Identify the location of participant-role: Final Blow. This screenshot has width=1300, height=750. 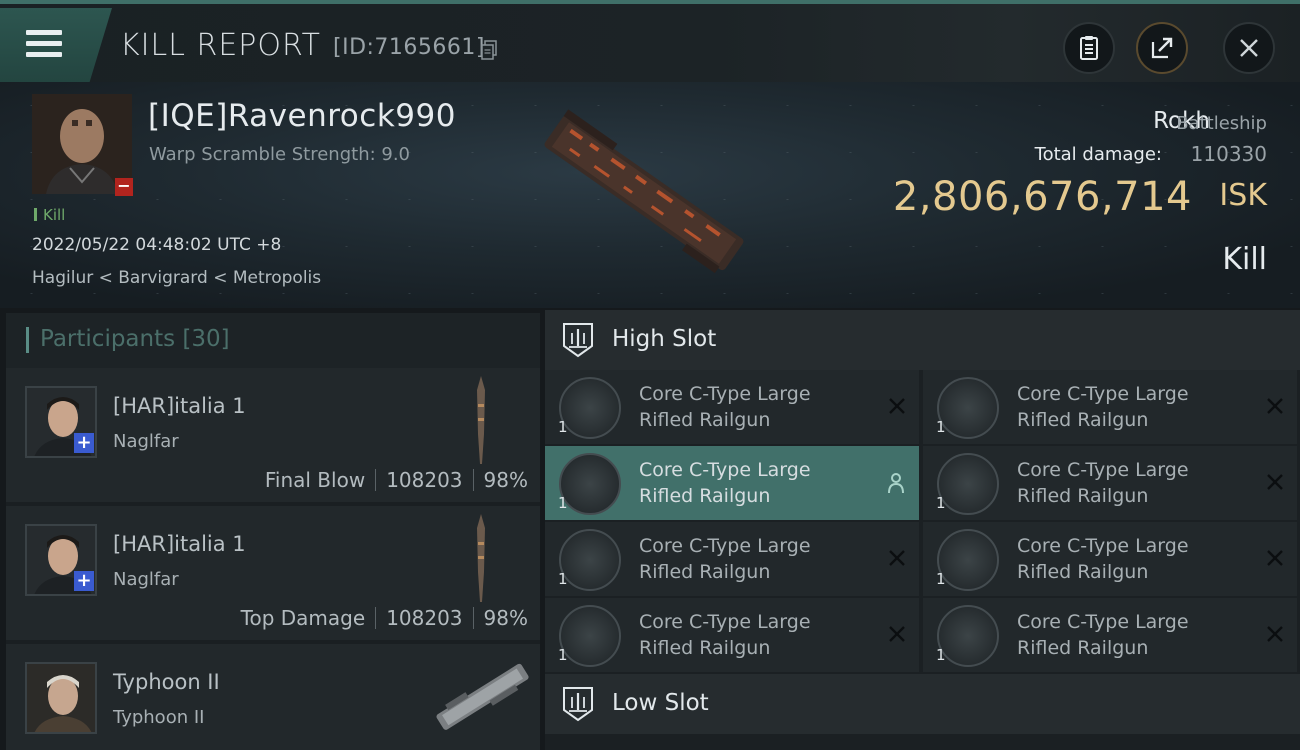
(315, 480).